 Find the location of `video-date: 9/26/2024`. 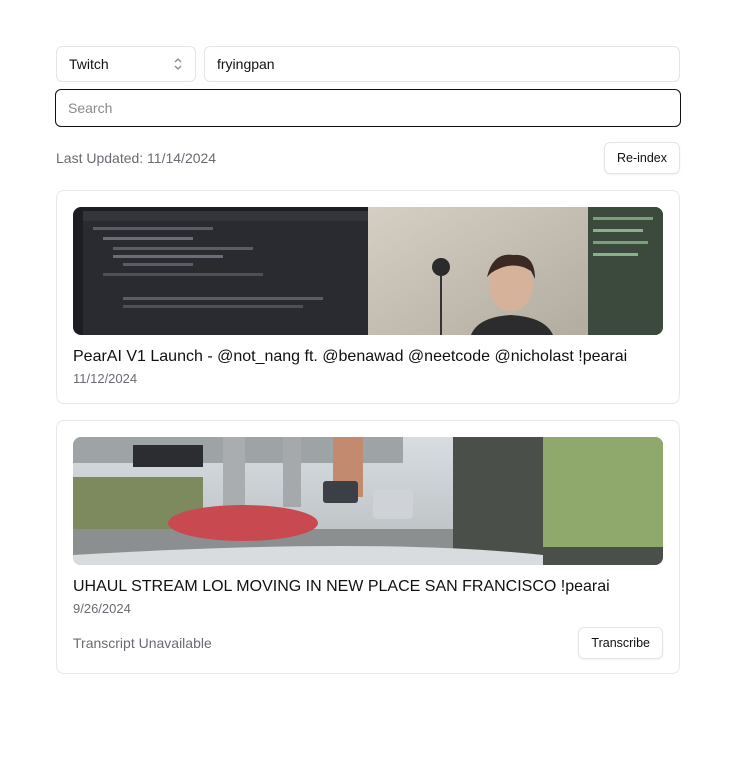

video-date: 9/26/2024 is located at coordinates (102, 608).